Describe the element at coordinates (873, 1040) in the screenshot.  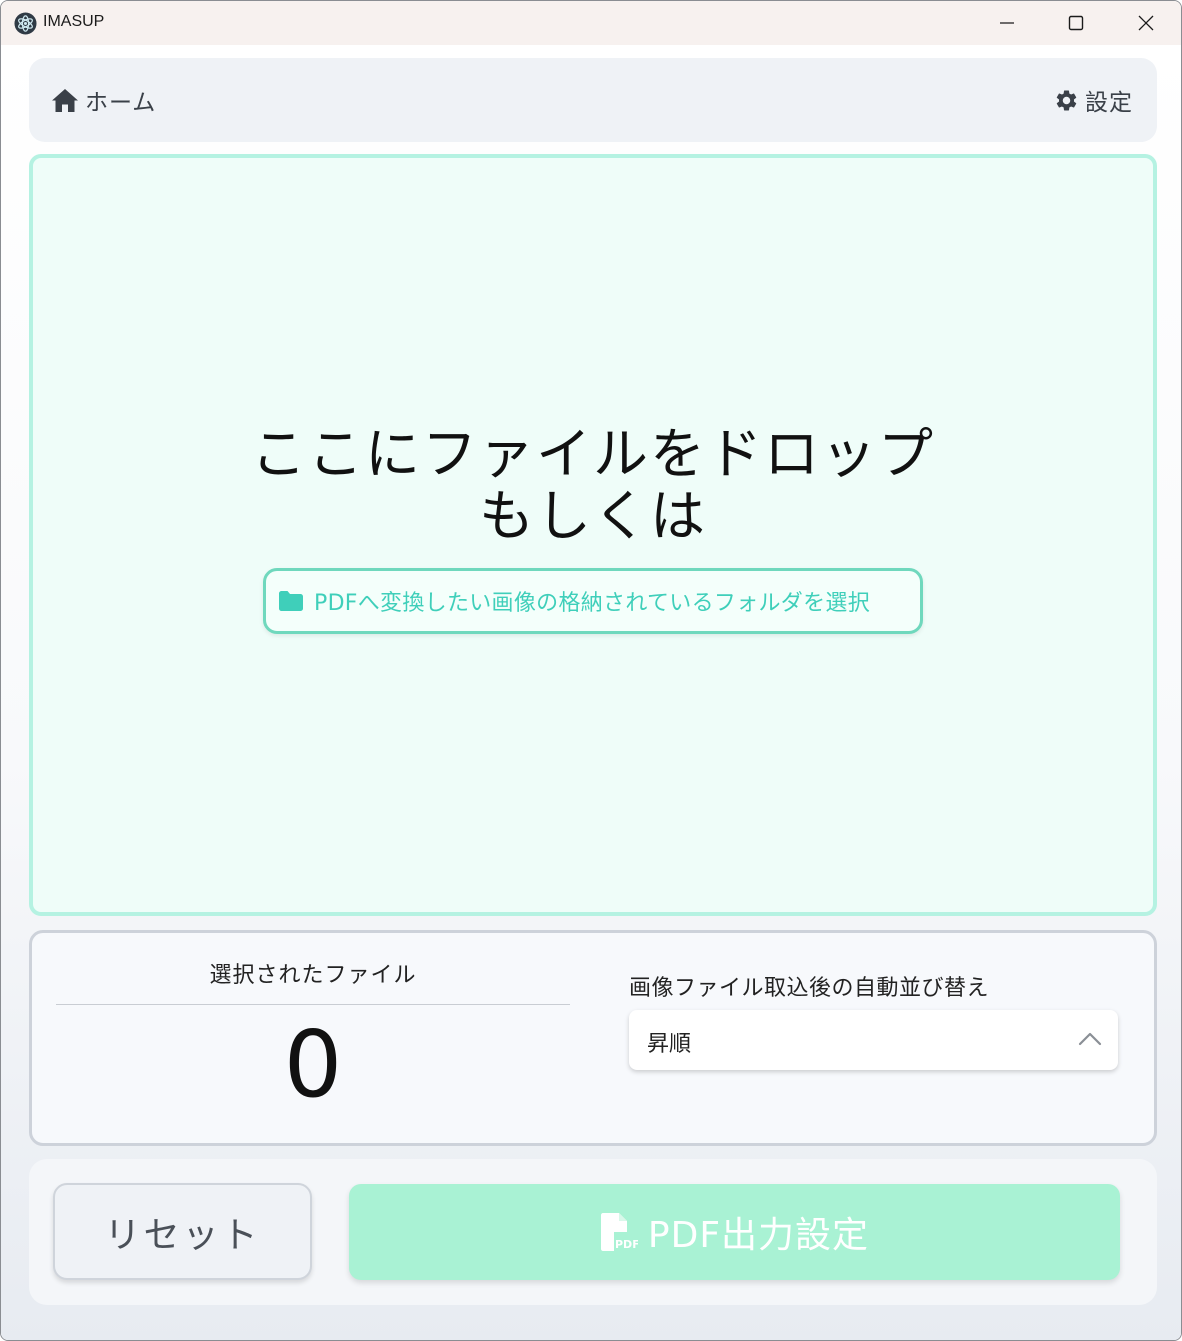
I see `auto-sort-select: 昇順` at that location.